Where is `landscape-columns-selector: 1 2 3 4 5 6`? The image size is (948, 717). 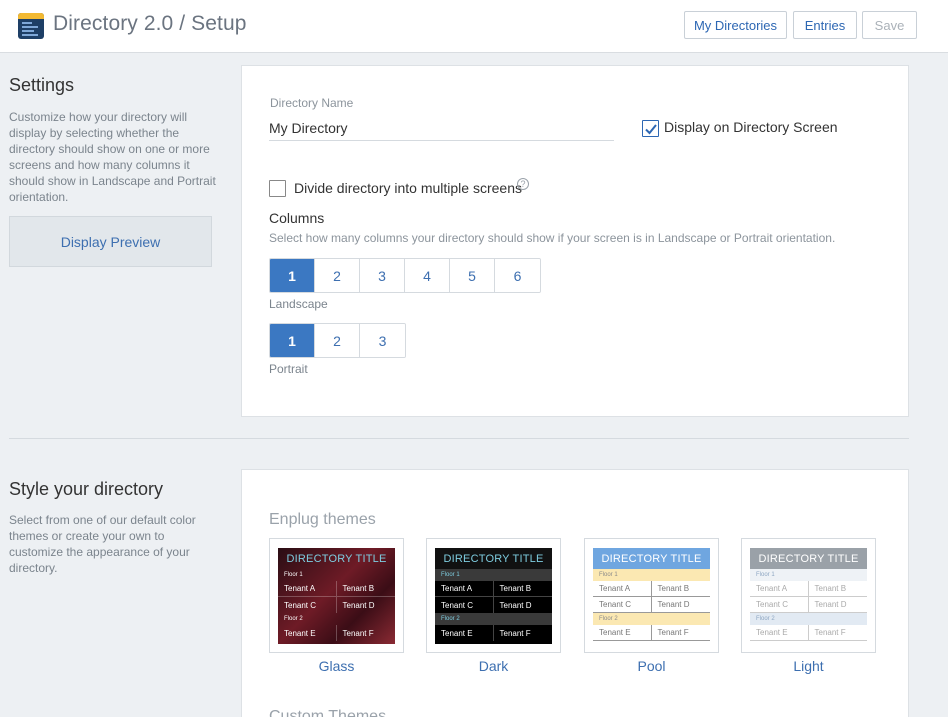 landscape-columns-selector: 1 2 3 4 5 6 is located at coordinates (405, 275).